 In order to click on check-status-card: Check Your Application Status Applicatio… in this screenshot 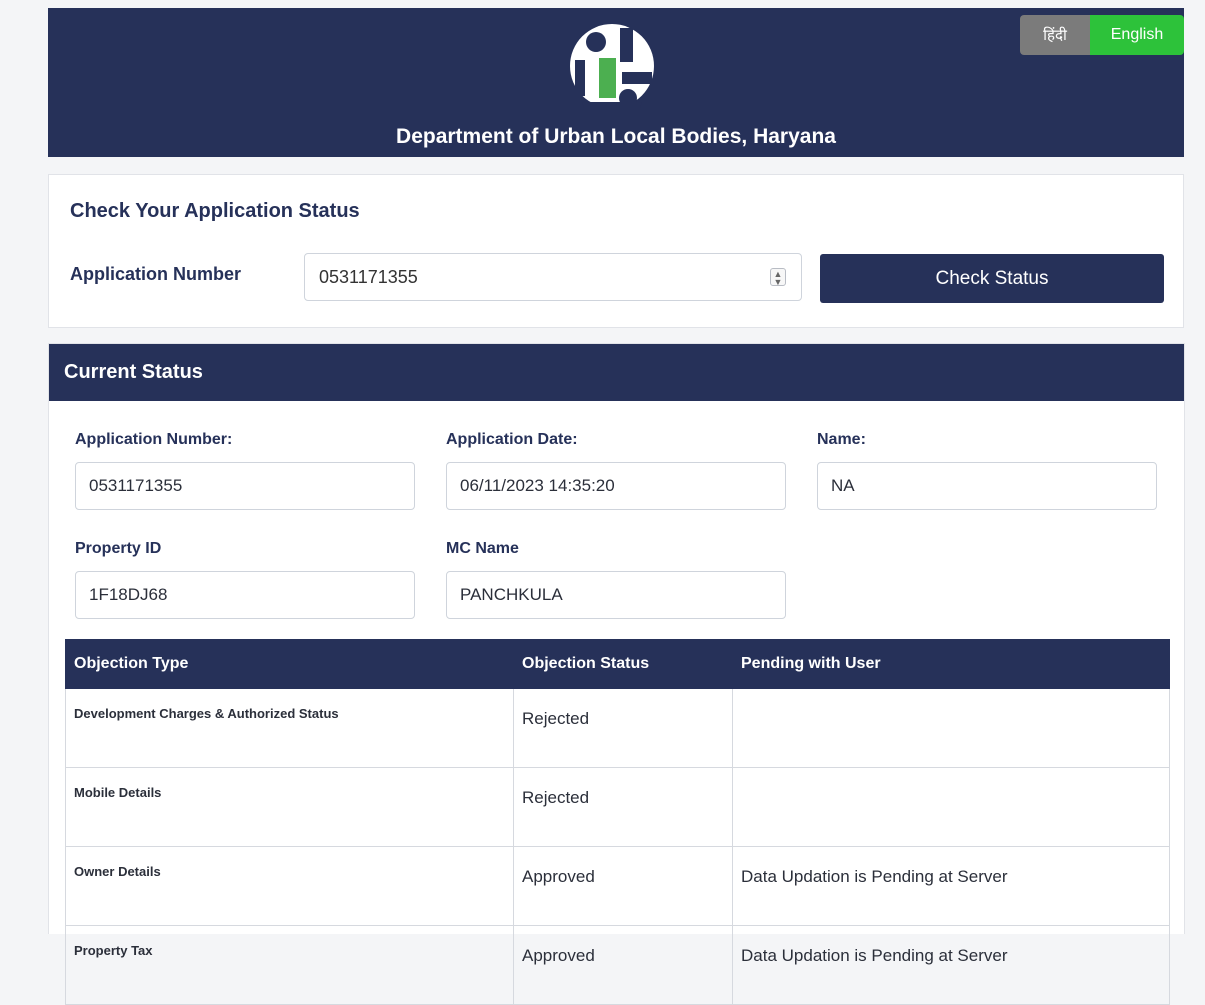, I will do `click(616, 251)`.